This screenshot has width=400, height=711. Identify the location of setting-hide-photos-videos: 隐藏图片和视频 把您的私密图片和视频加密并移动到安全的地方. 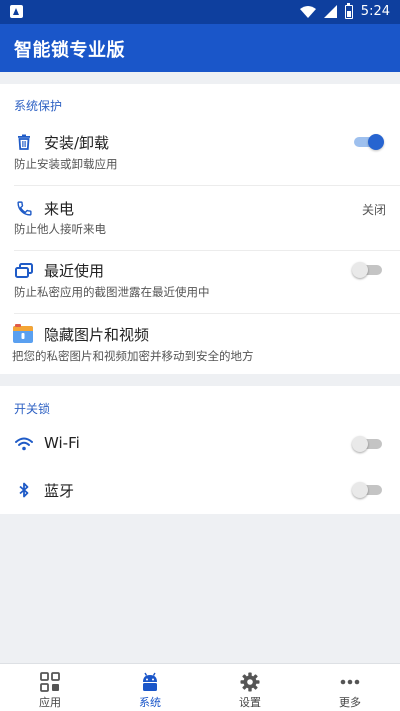
(200, 347).